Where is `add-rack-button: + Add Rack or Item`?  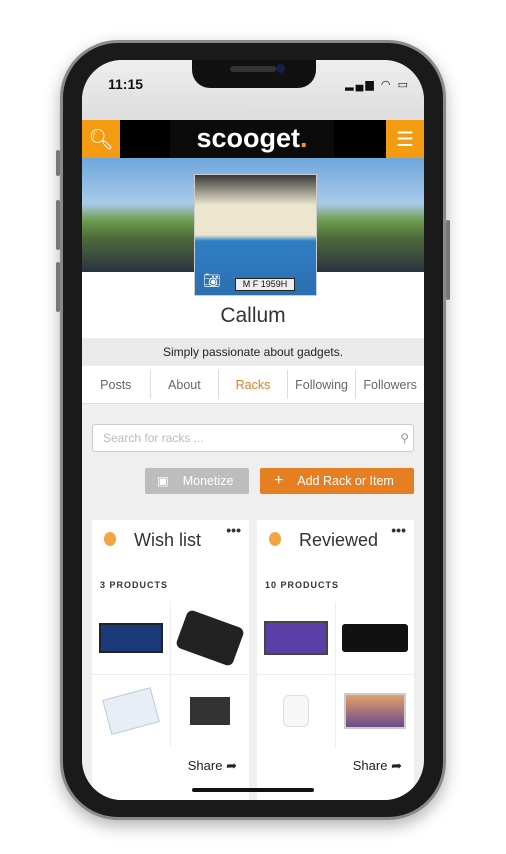
add-rack-button: + Add Rack or Item is located at coordinates (337, 481).